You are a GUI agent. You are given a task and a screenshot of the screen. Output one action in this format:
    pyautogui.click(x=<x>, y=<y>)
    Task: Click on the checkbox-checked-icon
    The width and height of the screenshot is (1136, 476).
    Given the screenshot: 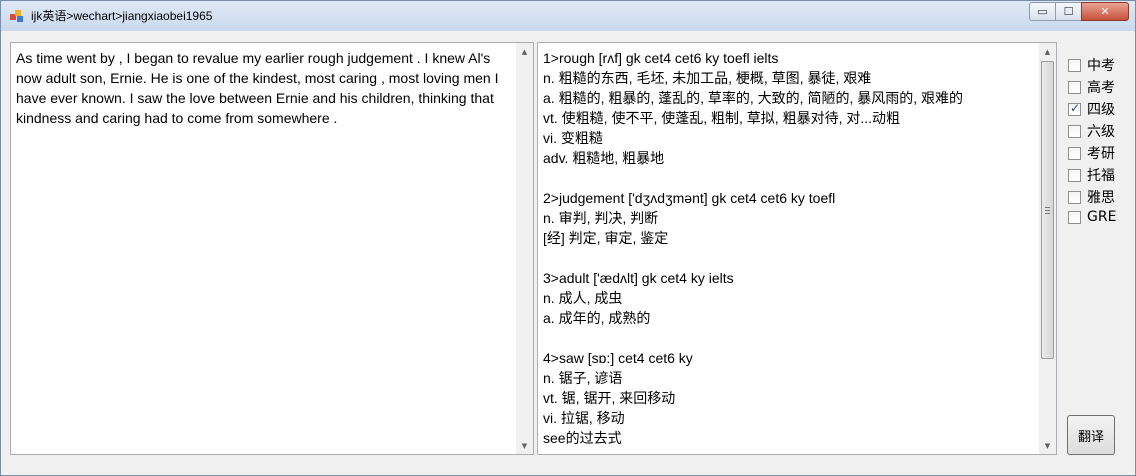 What is the action you would take?
    pyautogui.click(x=1074, y=108)
    